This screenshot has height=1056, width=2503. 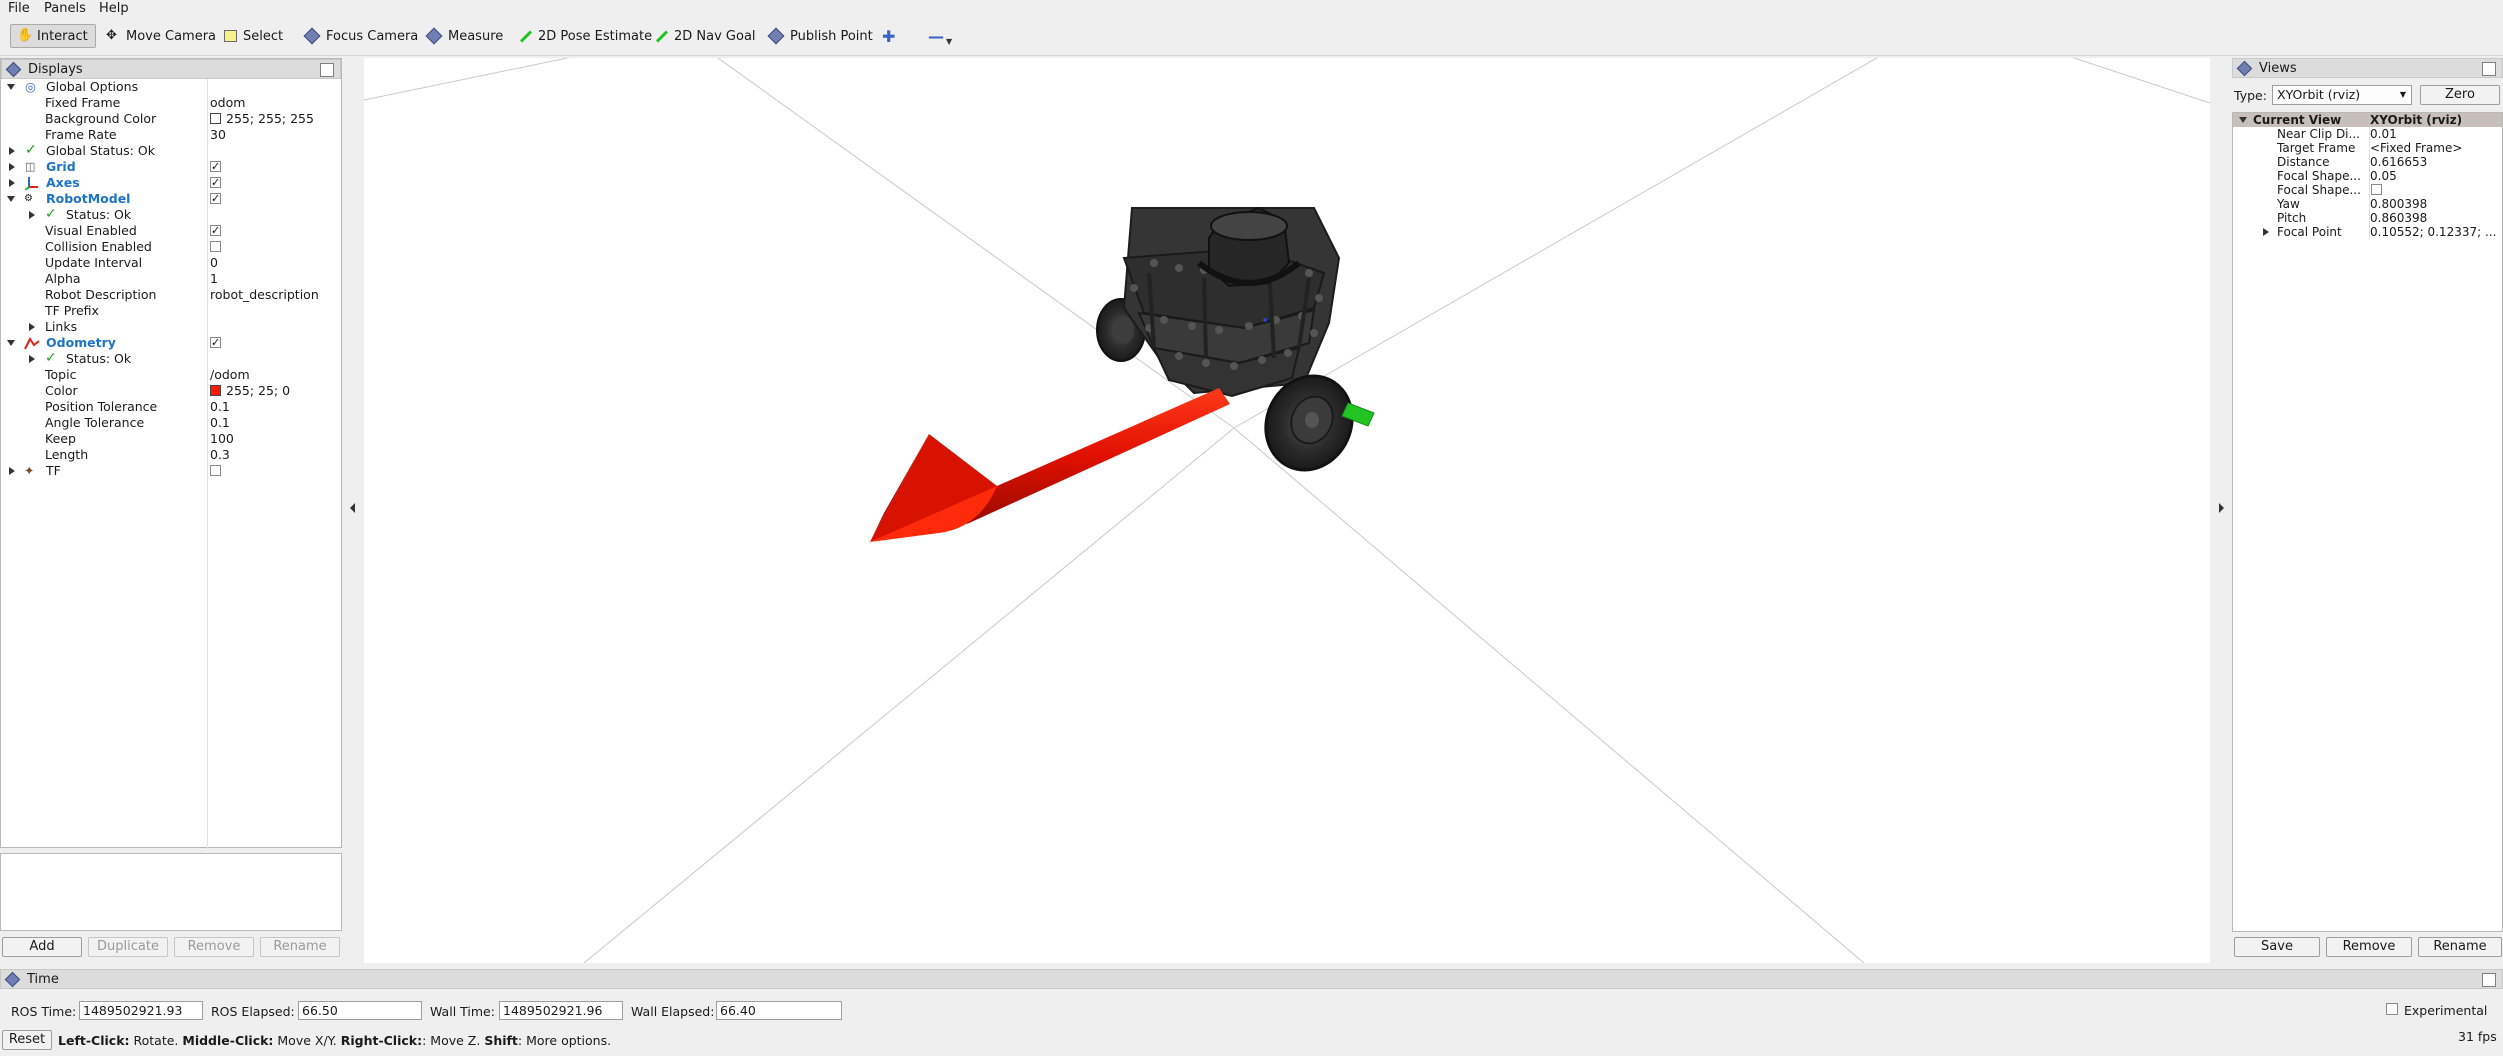 I want to click on tree-row-visual-enabled: Visual Enabled ✓, so click(x=171, y=231).